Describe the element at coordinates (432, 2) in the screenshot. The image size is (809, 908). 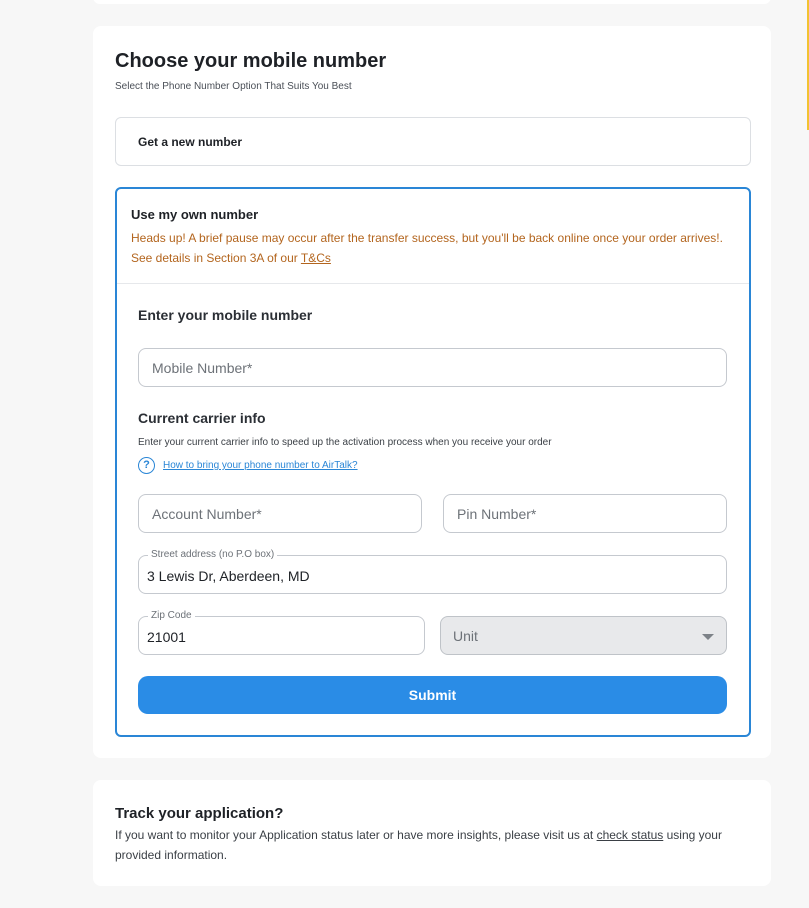
I see `previous-card` at that location.